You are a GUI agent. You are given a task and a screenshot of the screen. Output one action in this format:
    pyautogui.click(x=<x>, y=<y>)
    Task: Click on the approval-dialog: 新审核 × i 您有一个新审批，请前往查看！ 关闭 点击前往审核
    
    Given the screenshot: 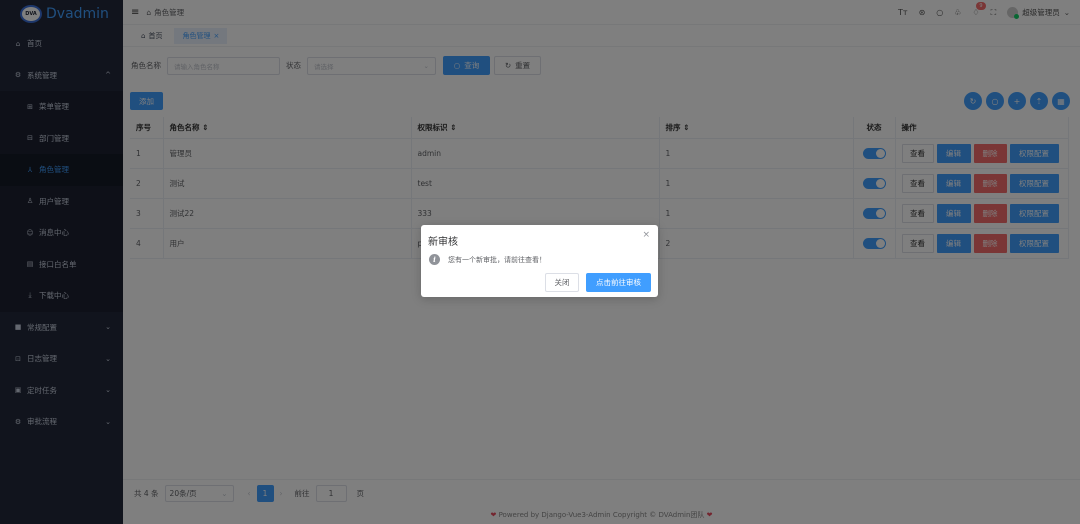 What is the action you would take?
    pyautogui.click(x=539, y=261)
    